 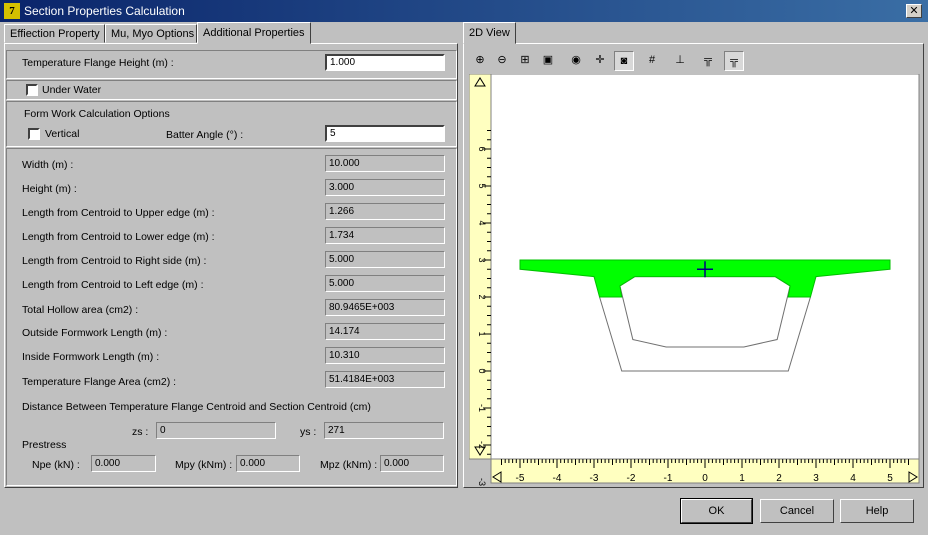 What do you see at coordinates (385, 331) in the screenshot?
I see `property-value-outside-formwork: 14.174` at bounding box center [385, 331].